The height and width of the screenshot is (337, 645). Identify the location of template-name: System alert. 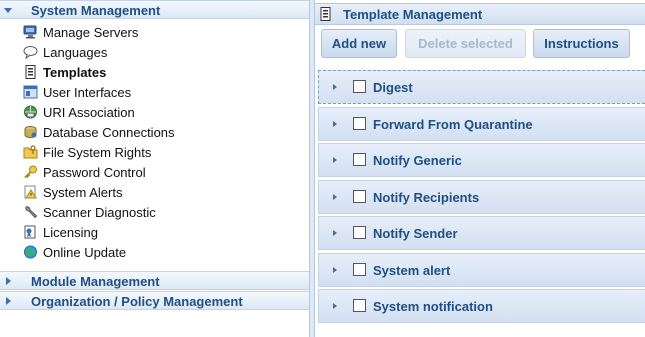
(412, 270).